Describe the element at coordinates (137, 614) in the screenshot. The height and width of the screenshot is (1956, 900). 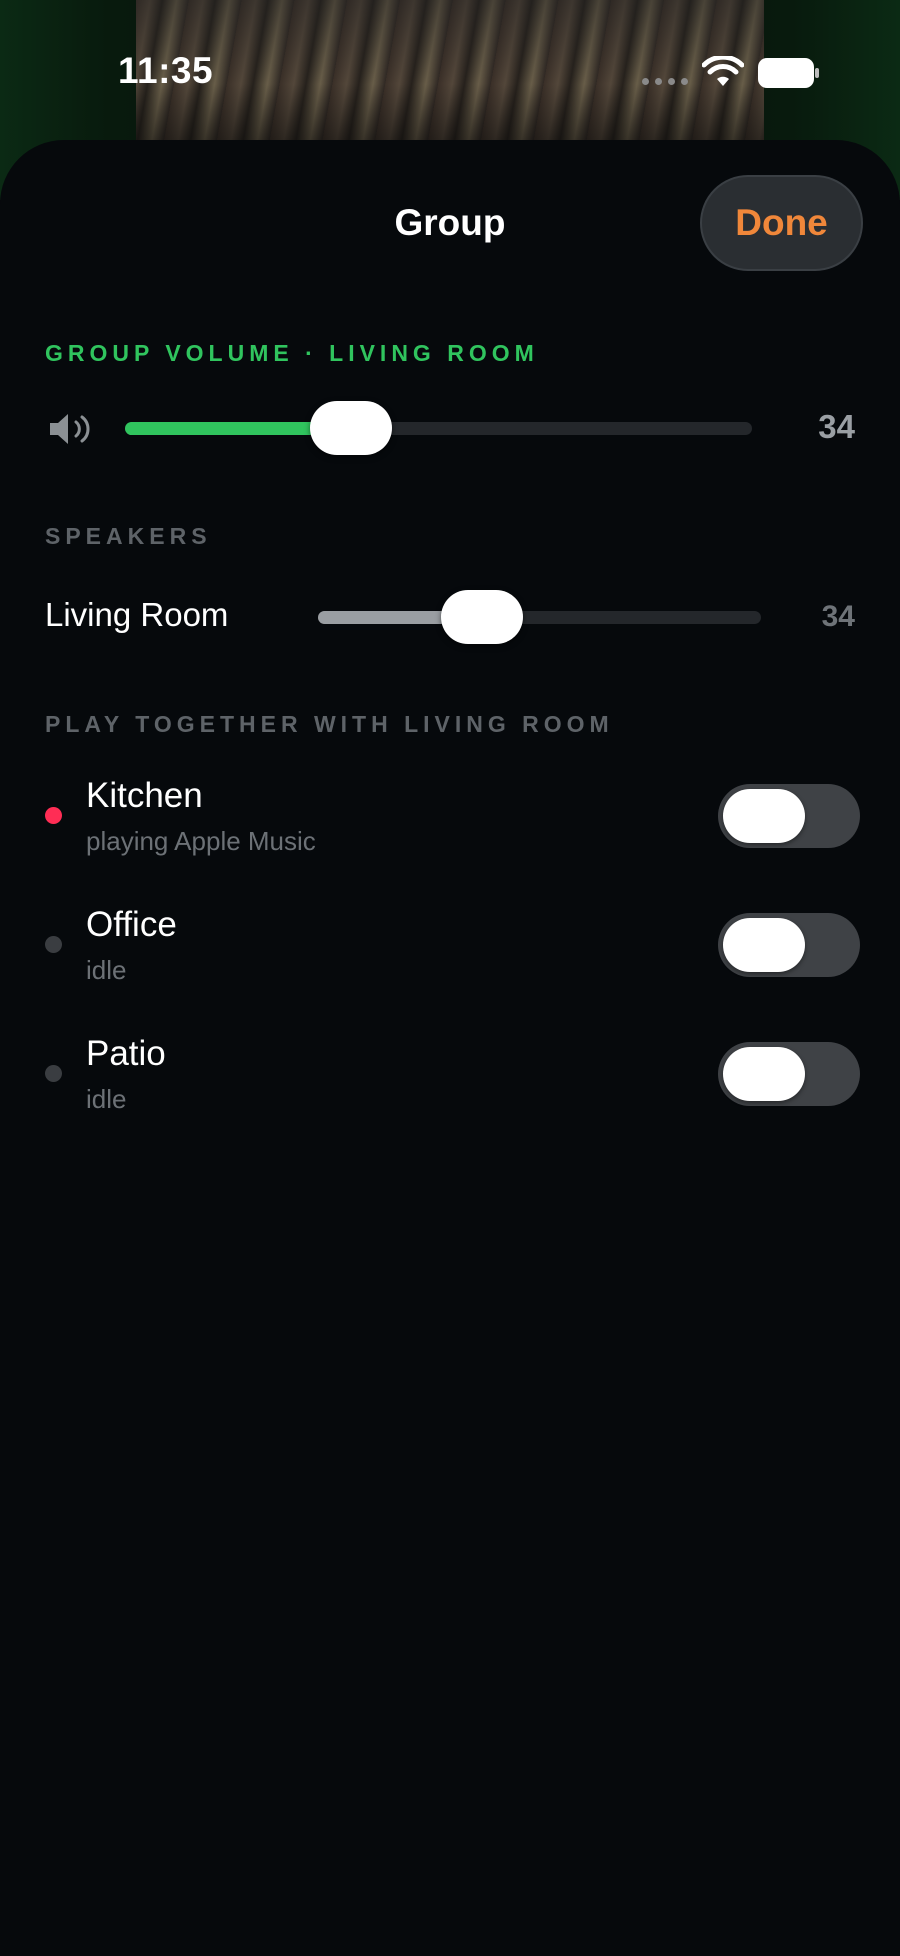
I see `speaker-living-room-label: Living Room` at that location.